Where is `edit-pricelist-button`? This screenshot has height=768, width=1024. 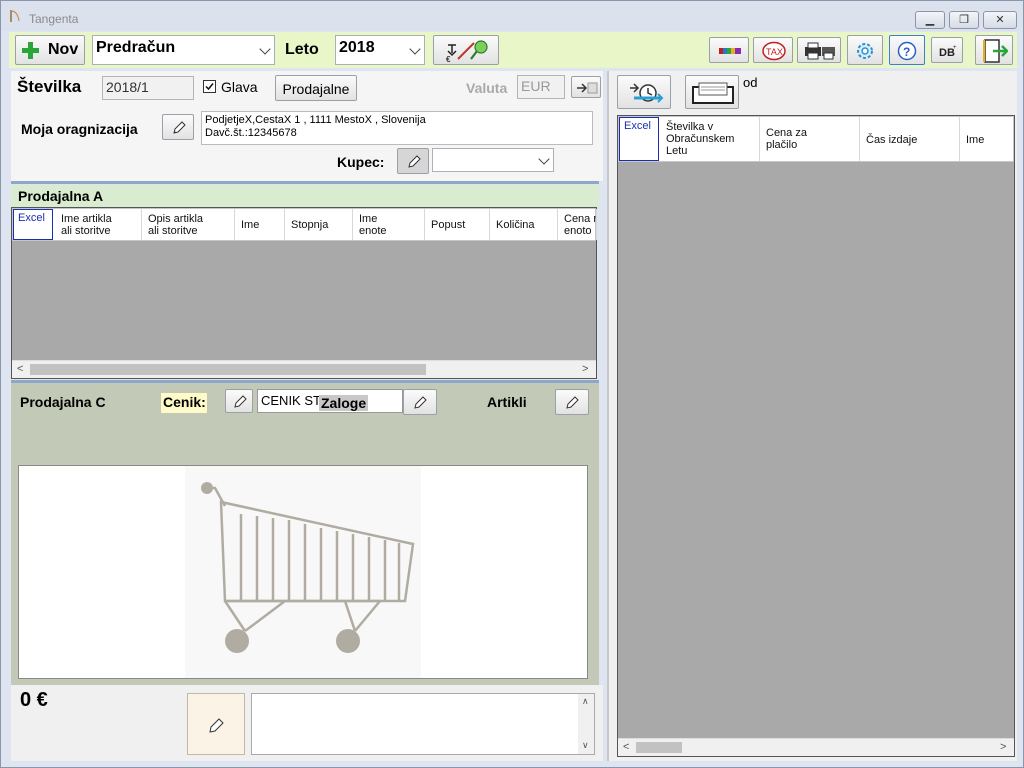 edit-pricelist-button is located at coordinates (239, 401).